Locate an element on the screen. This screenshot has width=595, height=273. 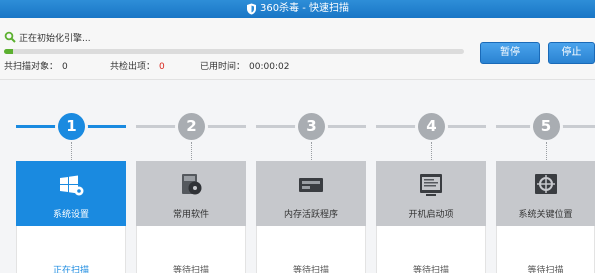
step-label: 系统设置 is located at coordinates (70, 215).